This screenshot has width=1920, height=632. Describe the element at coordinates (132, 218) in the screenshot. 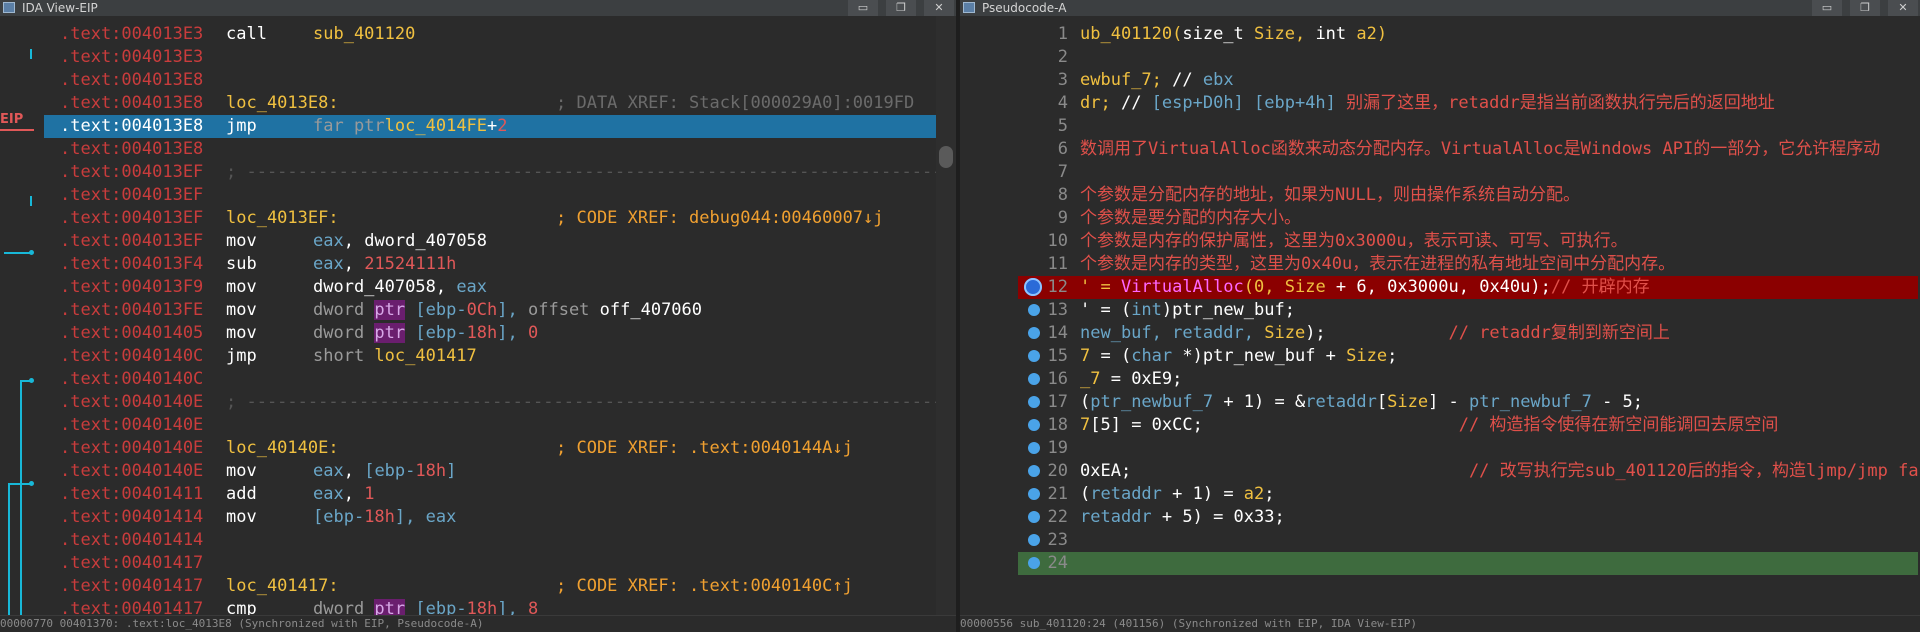

I see `address: .text:004013EF` at that location.